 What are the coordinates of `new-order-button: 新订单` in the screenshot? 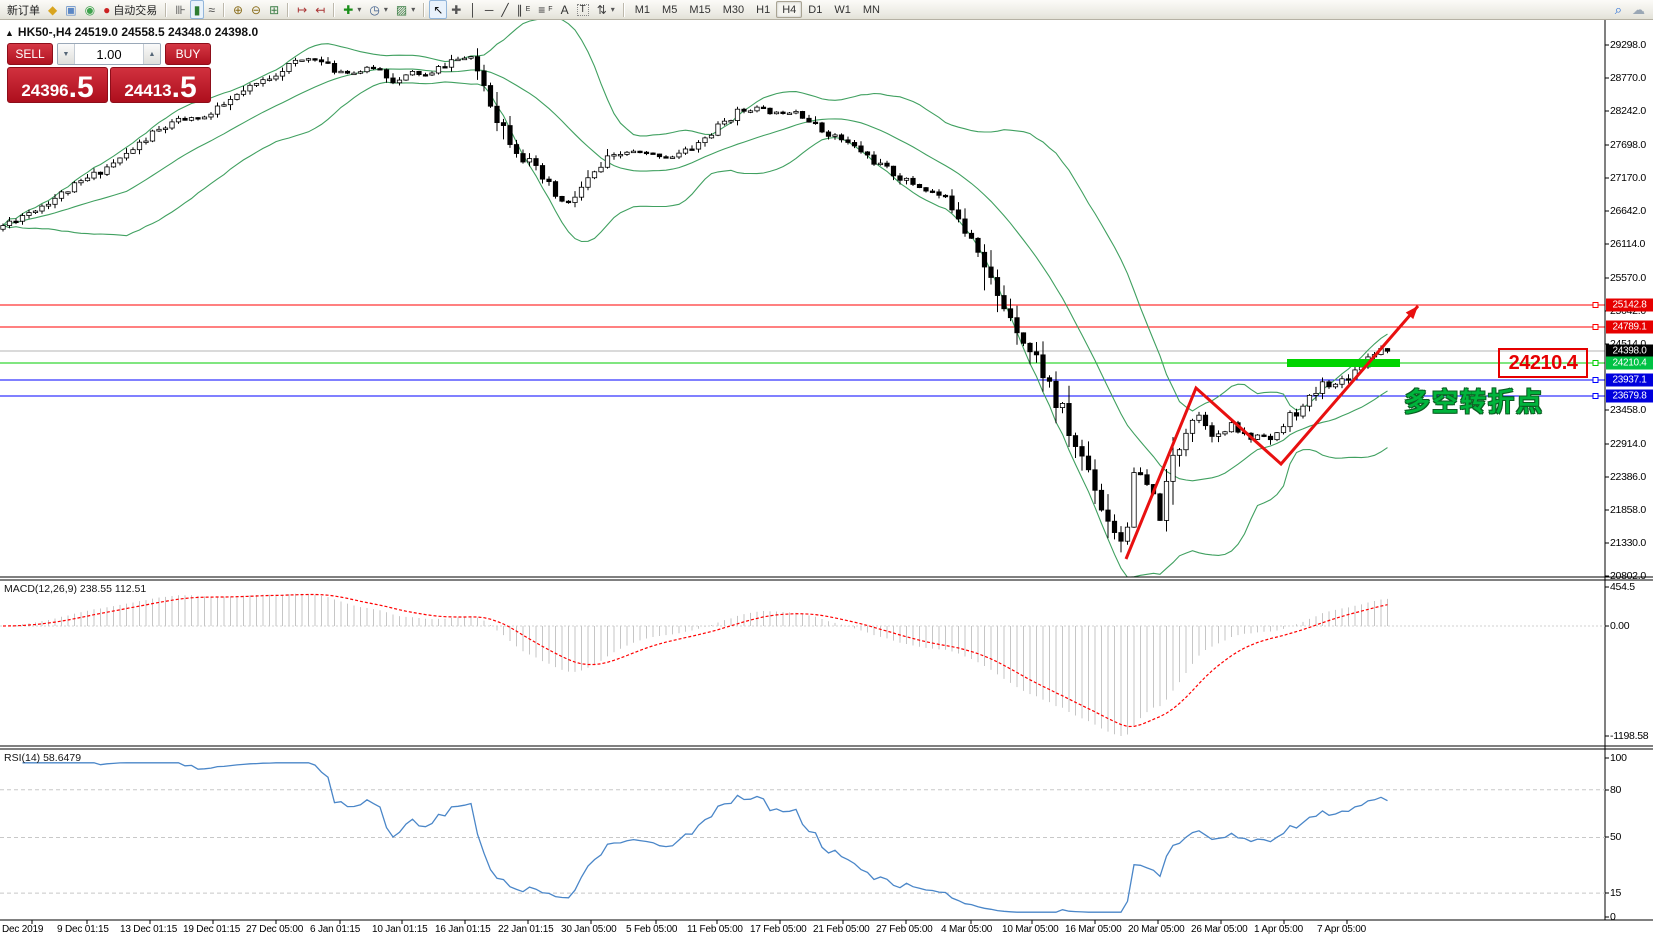 It's located at (23, 9).